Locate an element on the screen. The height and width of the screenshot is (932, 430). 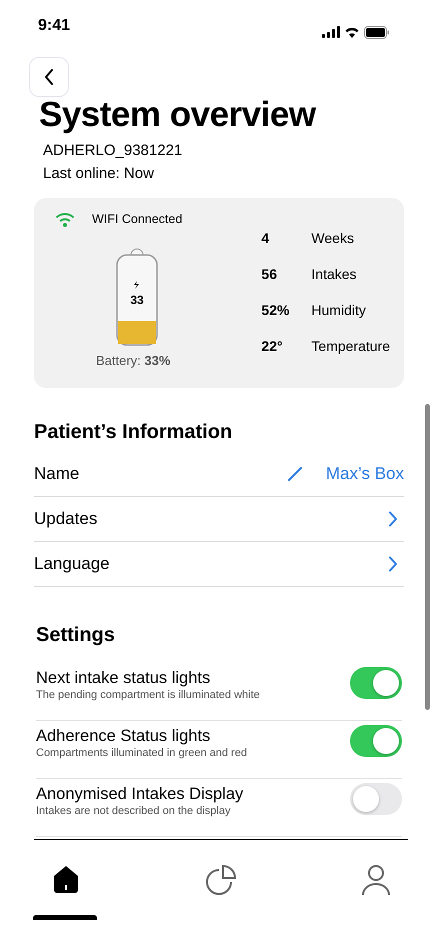
back-button is located at coordinates (49, 77).